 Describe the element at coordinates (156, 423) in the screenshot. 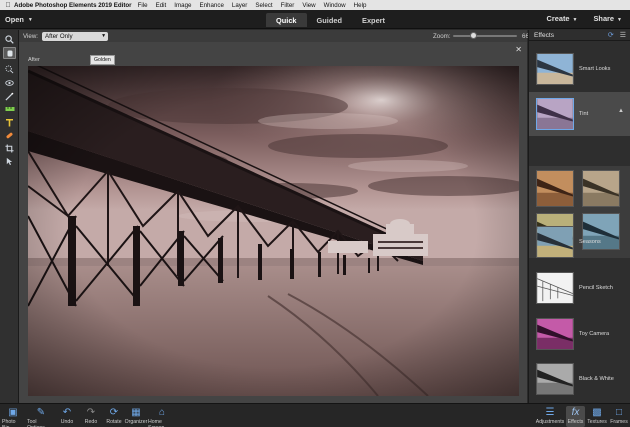

I see `home-screen-label: Home Screen` at that location.